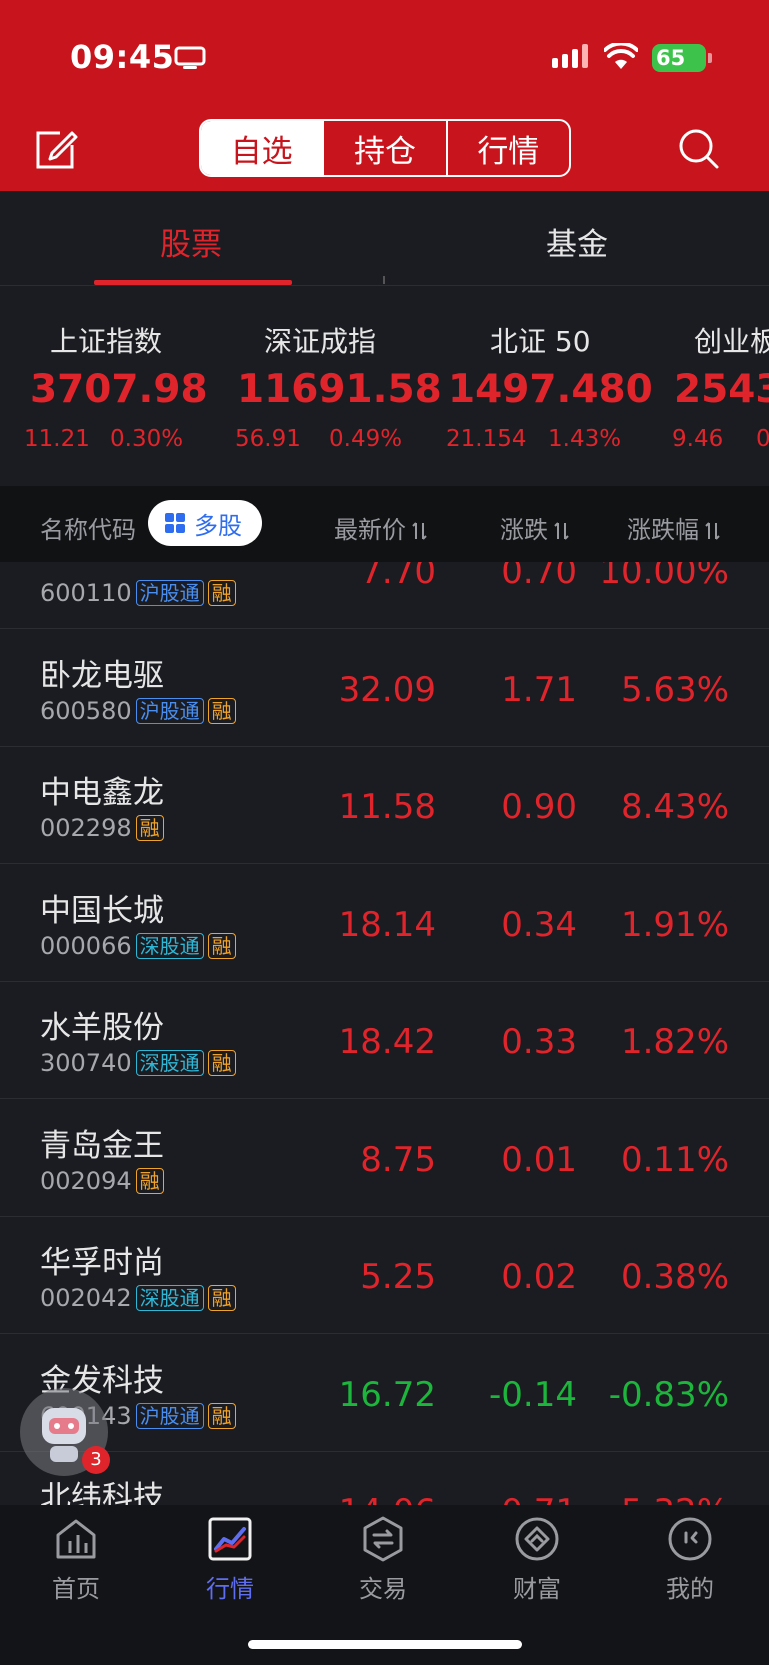  Describe the element at coordinates (384, 280) in the screenshot. I see `tab-divider` at that location.